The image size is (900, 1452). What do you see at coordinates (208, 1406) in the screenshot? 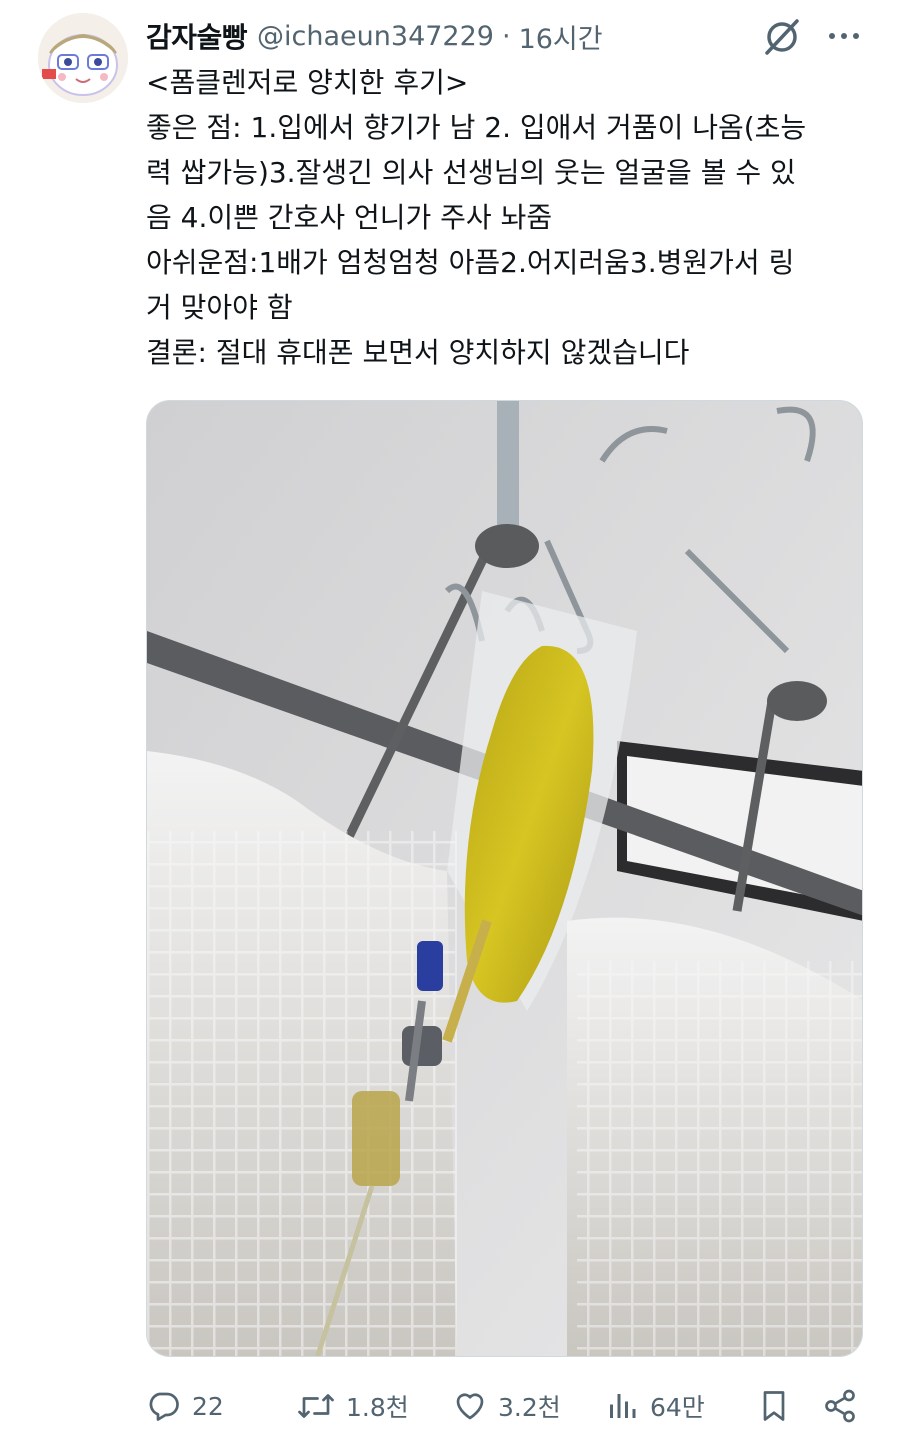
I see `reply-count: 22` at bounding box center [208, 1406].